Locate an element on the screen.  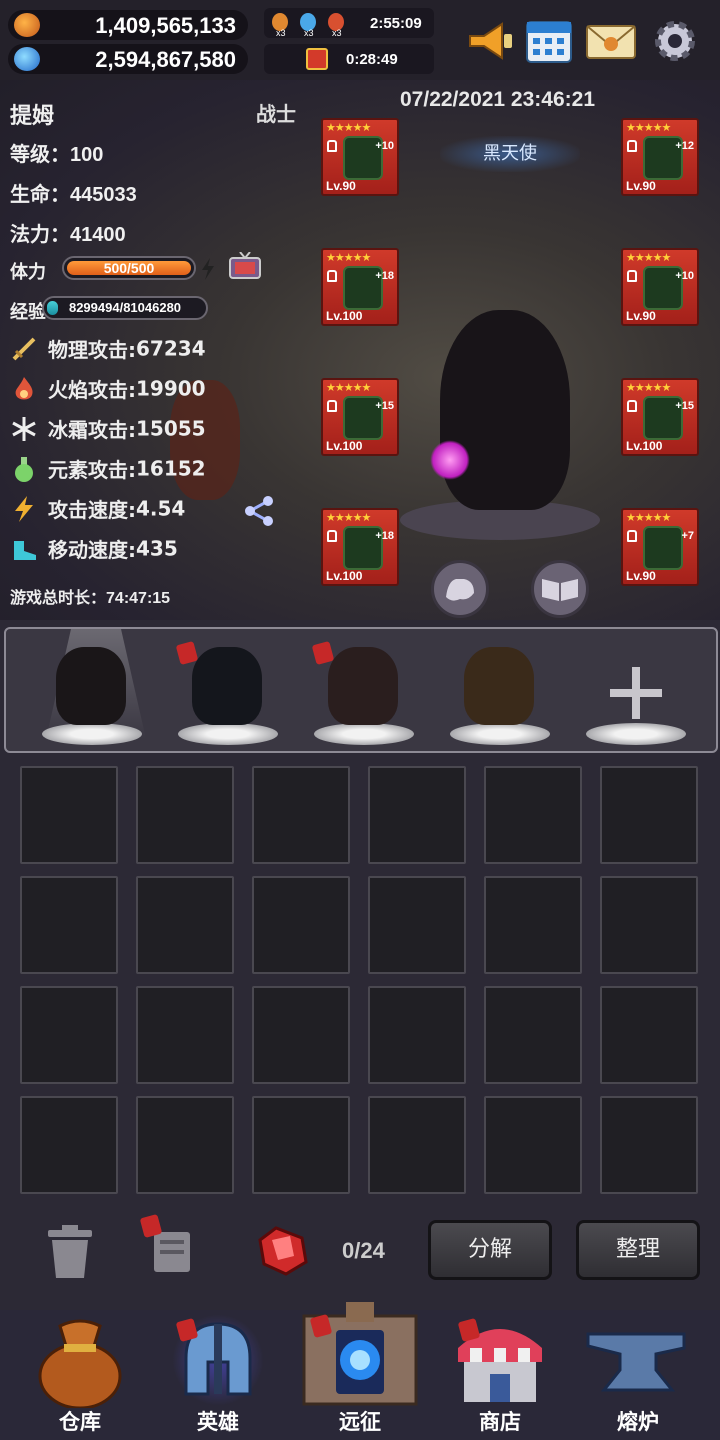
equip-slot-necklace: ★★★★★ +18 Lv.100 is located at coordinates (360, 287).